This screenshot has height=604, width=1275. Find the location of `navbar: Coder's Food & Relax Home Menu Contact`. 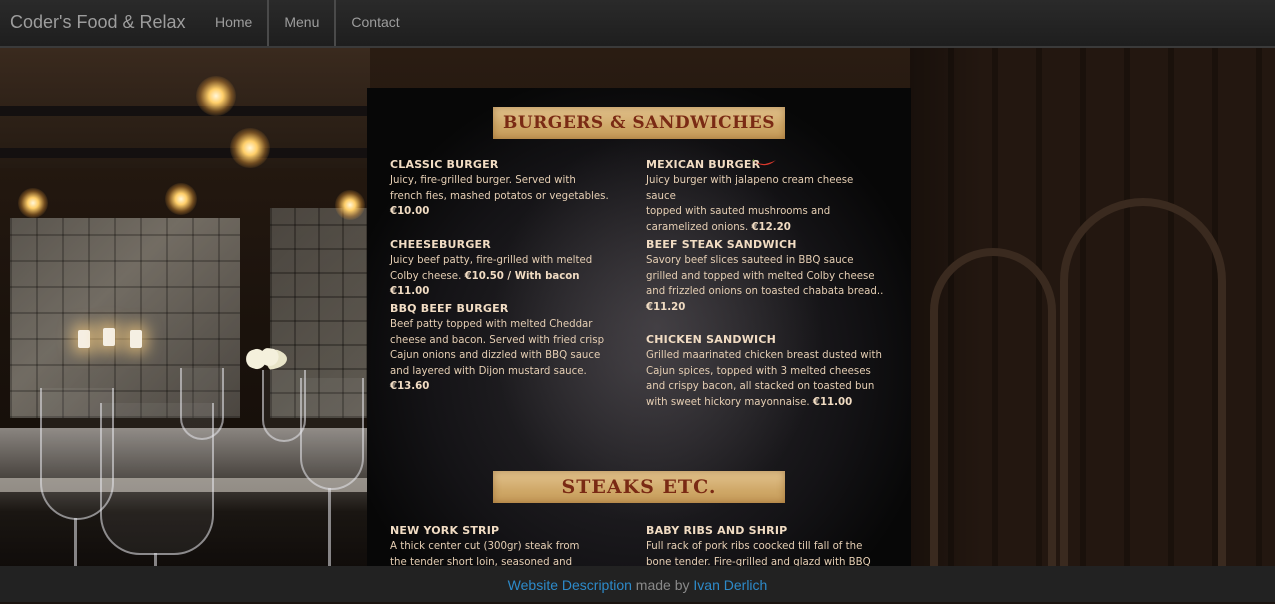

navbar: Coder's Food & Relax Home Menu Contact is located at coordinates (637, 24).